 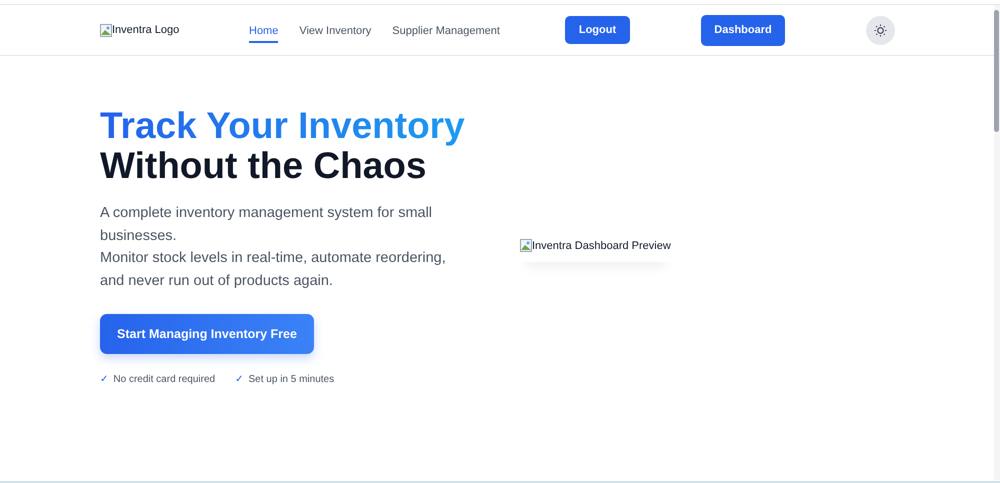 What do you see at coordinates (263, 32) in the screenshot?
I see `nav-link: Home` at bounding box center [263, 32].